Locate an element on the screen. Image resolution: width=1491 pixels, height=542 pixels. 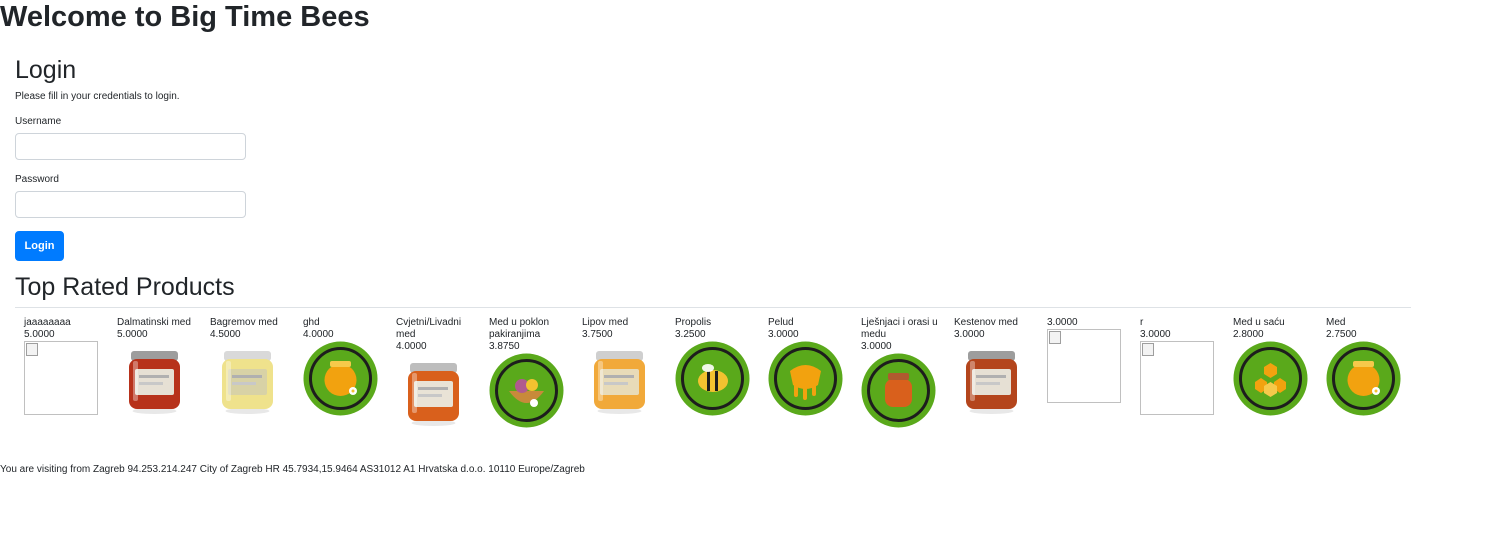
product-name: Bagremov med is located at coordinates (244, 322).